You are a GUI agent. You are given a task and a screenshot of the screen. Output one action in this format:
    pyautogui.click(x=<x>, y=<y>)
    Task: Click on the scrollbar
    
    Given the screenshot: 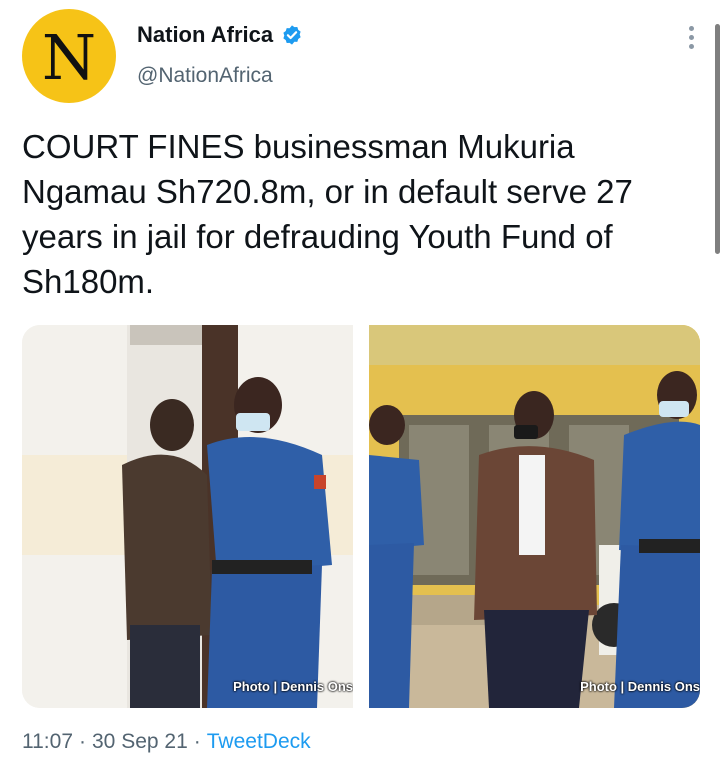 What is the action you would take?
    pyautogui.click(x=717, y=139)
    